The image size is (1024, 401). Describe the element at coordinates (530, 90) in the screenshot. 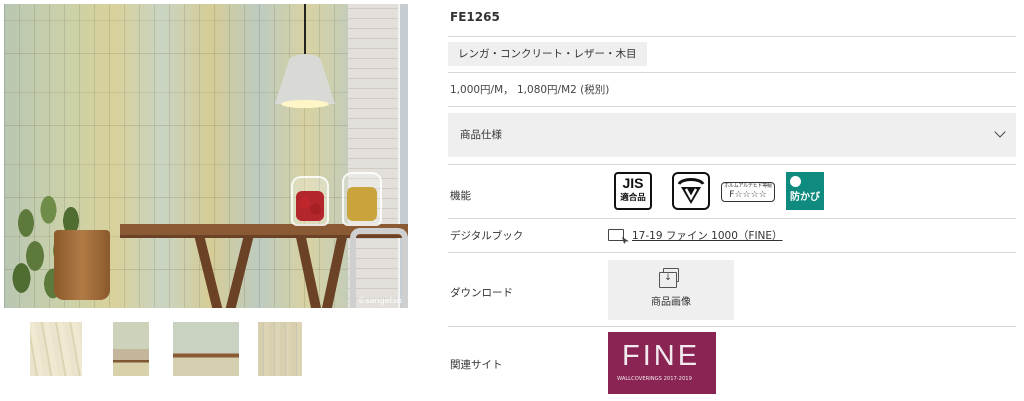

I see `price-text: 1,000円/M， 1,080円/M2 (税別)` at that location.